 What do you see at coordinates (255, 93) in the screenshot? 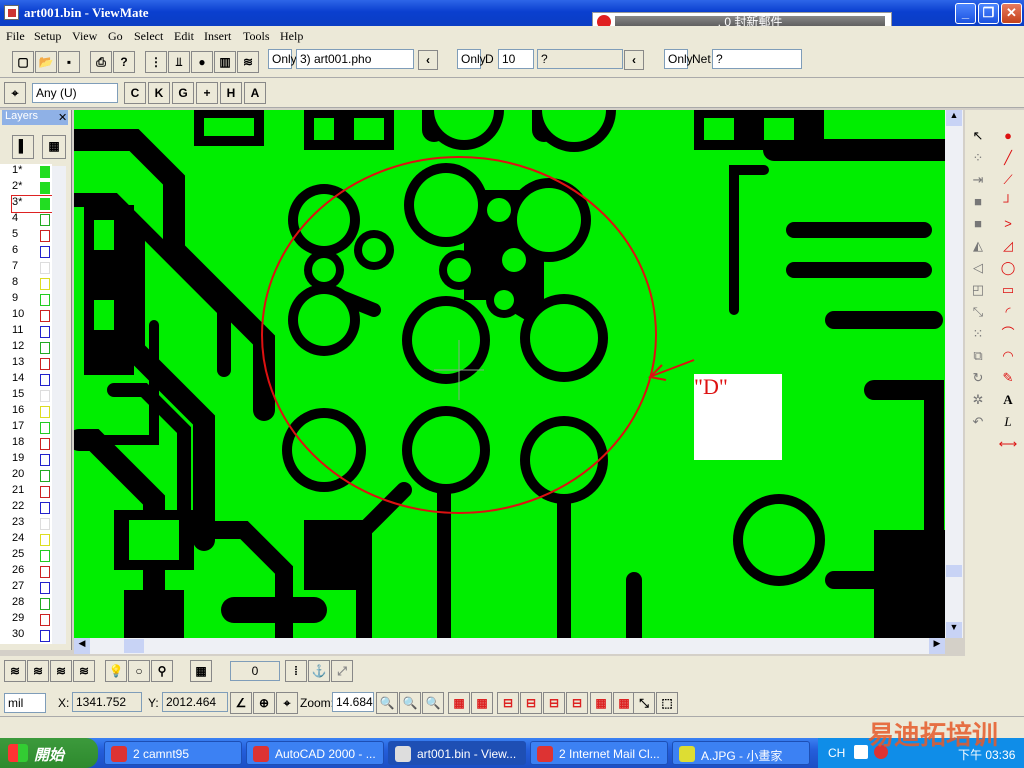
I see `tool-letter-a: A` at bounding box center [255, 93].